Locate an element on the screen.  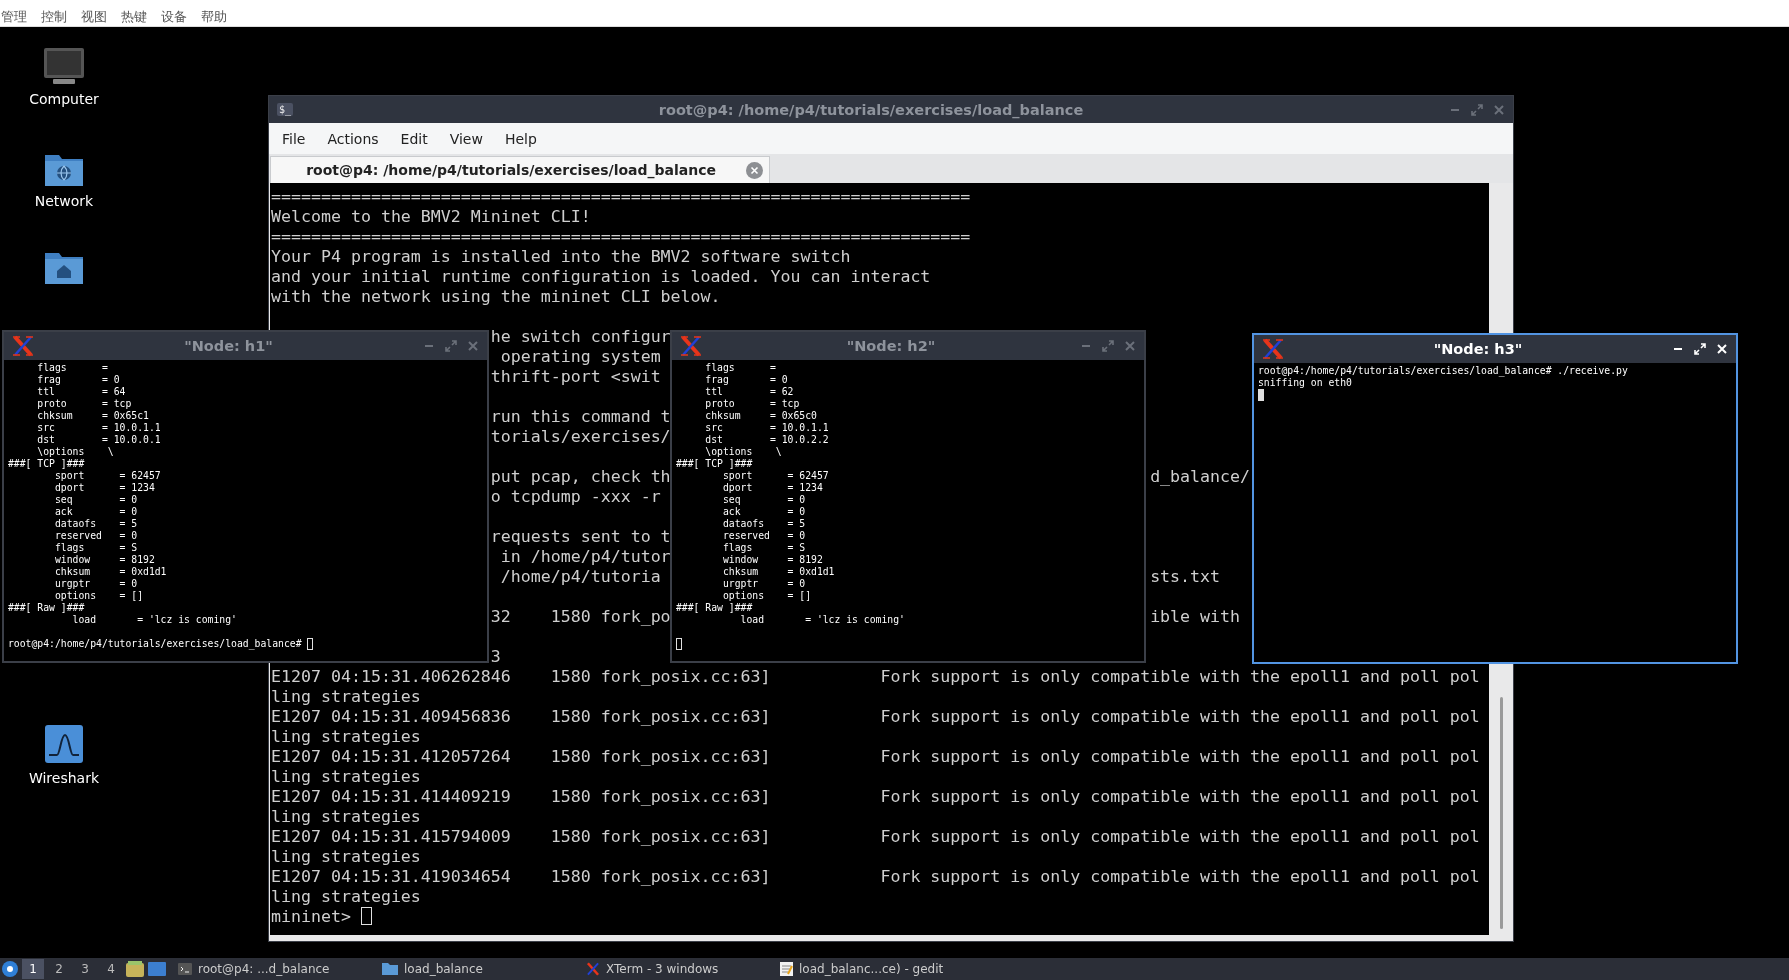
terminal-line: \options \ is located at coordinates (743, 451).